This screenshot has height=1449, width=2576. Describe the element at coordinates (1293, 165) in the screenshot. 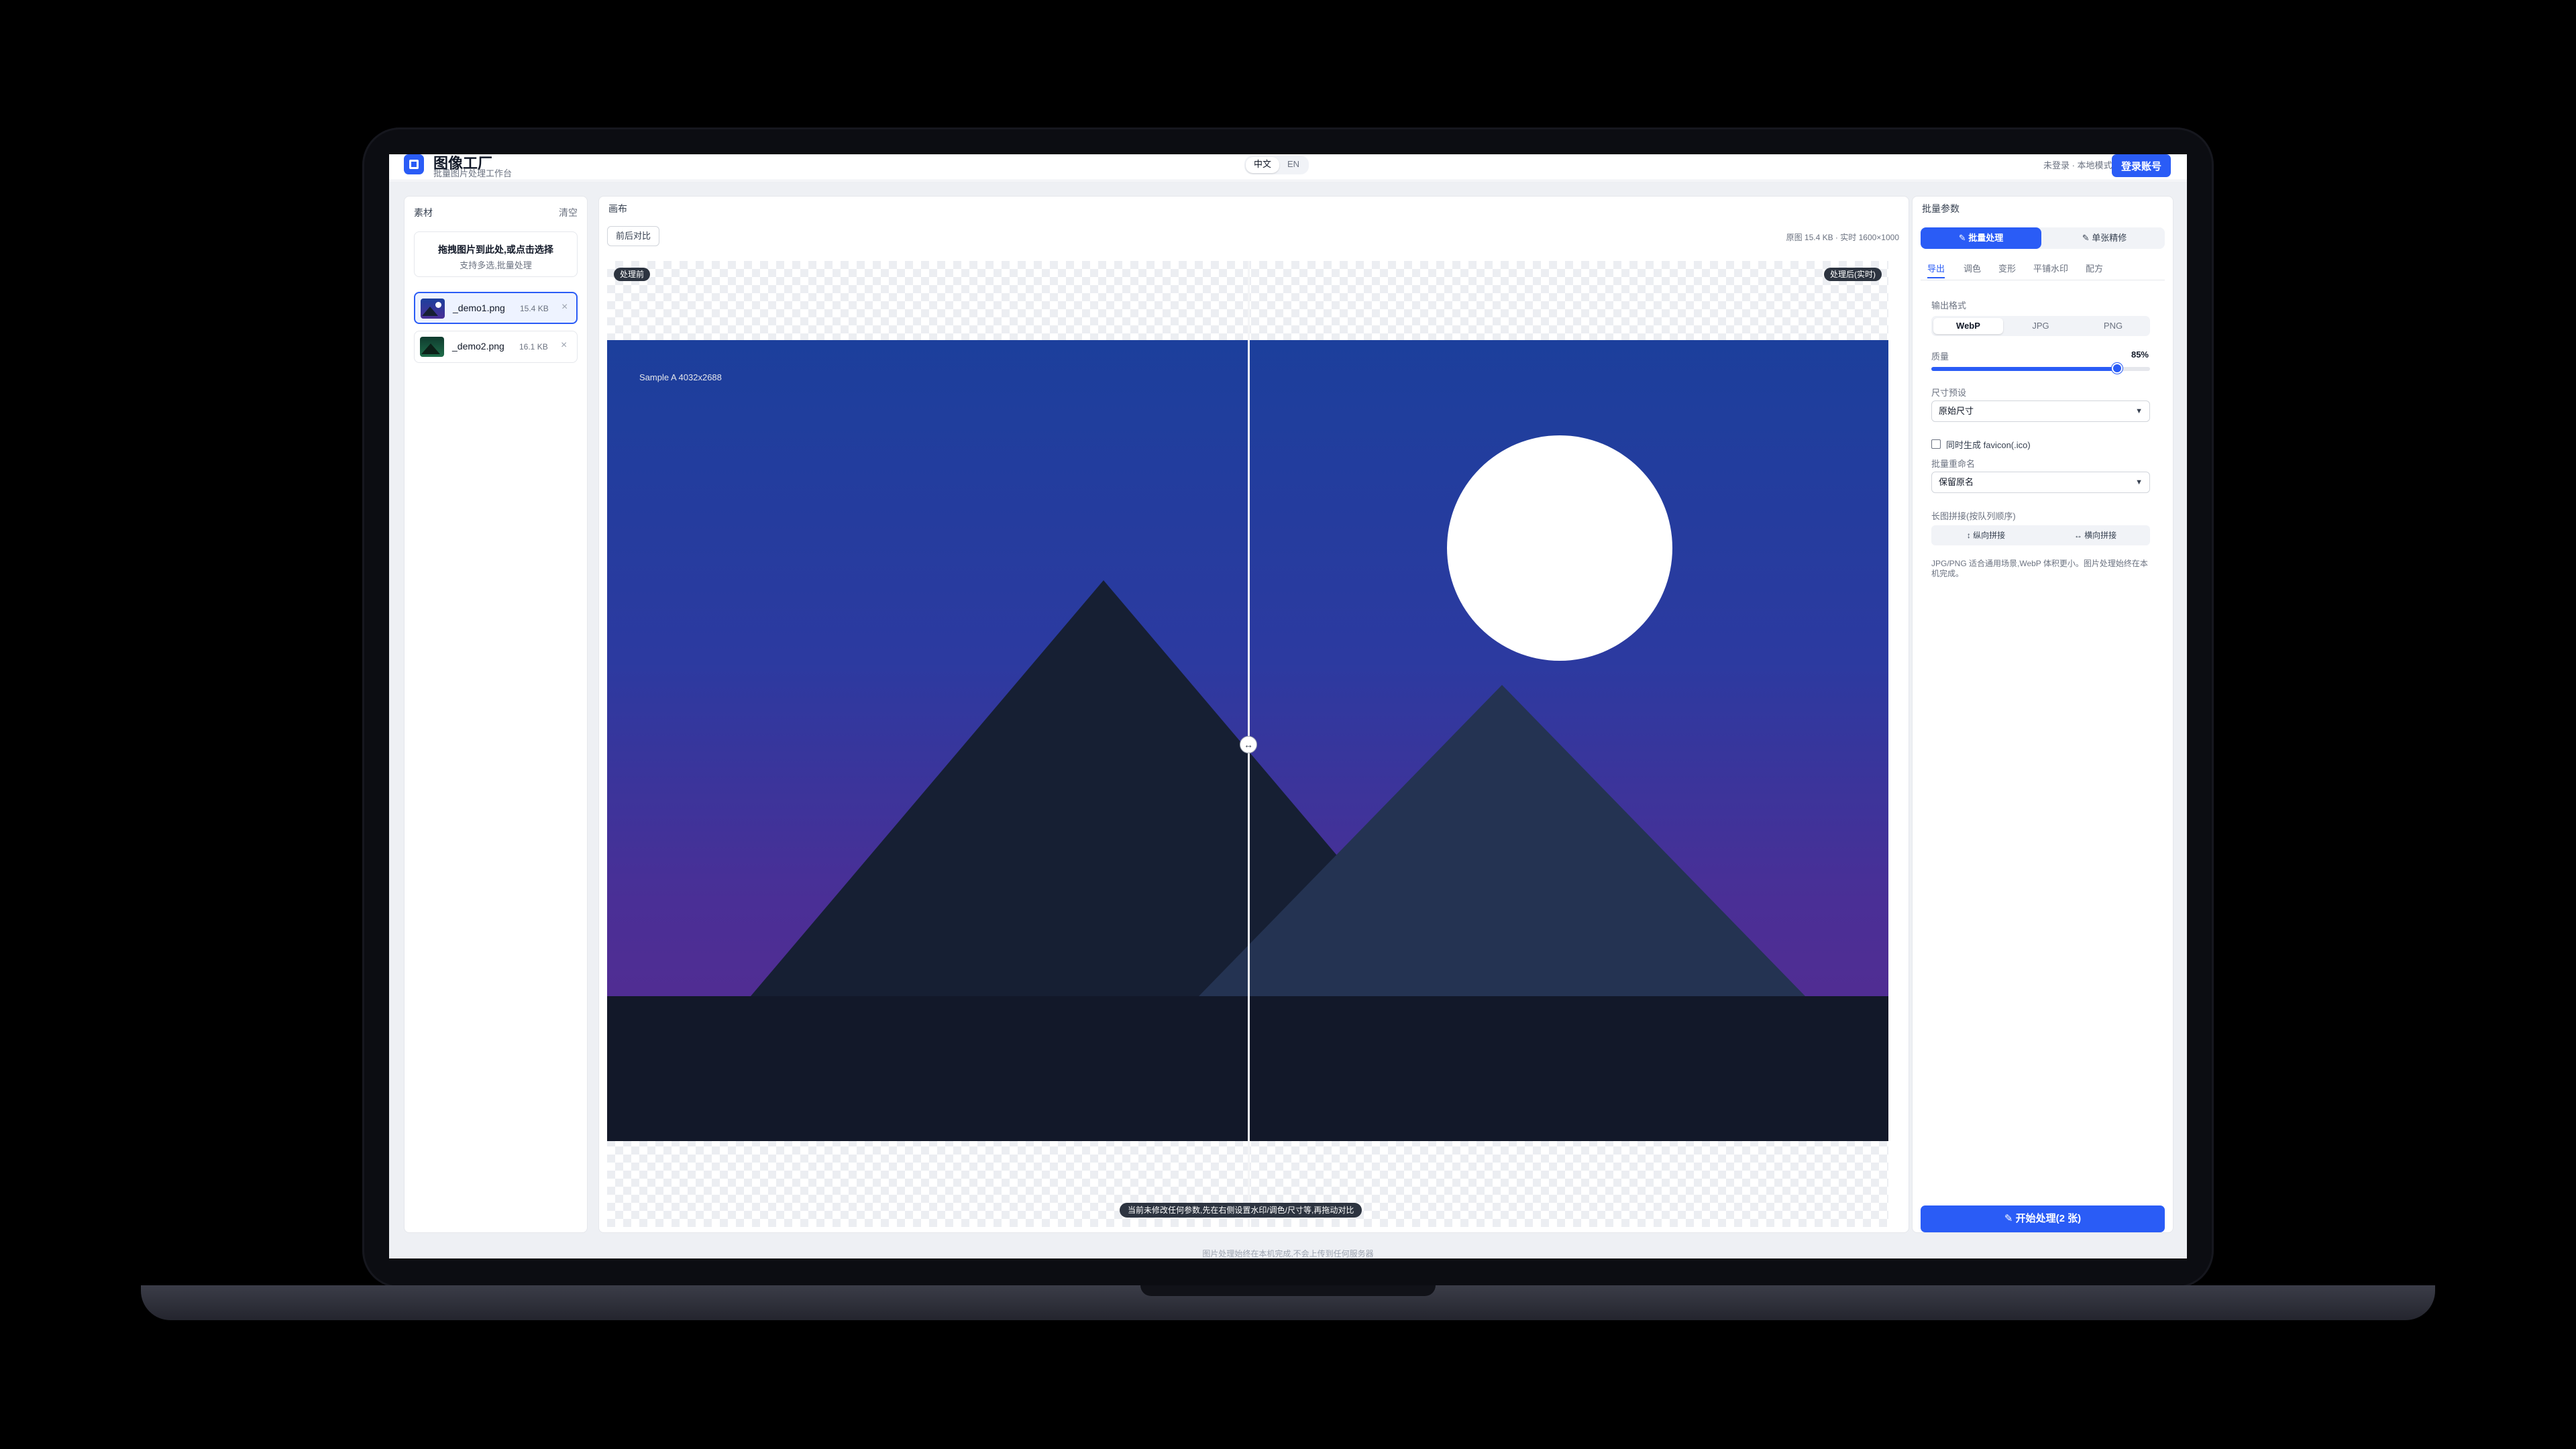

I see `lang-option-en: EN` at that location.